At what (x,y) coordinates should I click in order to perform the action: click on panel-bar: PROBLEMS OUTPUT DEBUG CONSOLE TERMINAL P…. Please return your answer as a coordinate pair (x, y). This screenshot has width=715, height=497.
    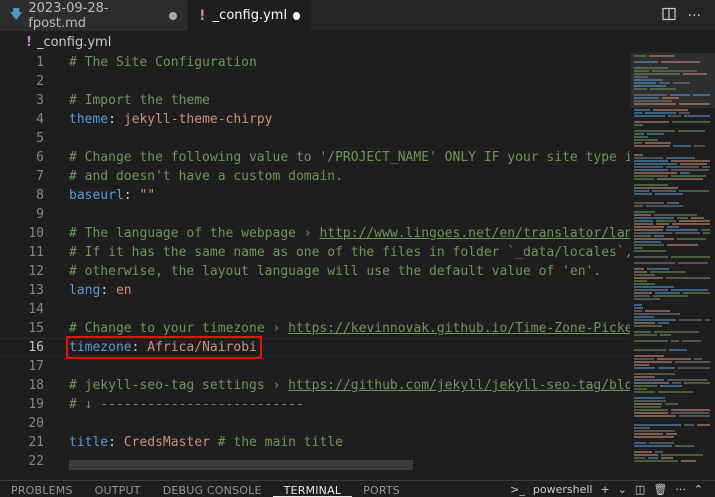
    Looking at the image, I should click on (357, 488).